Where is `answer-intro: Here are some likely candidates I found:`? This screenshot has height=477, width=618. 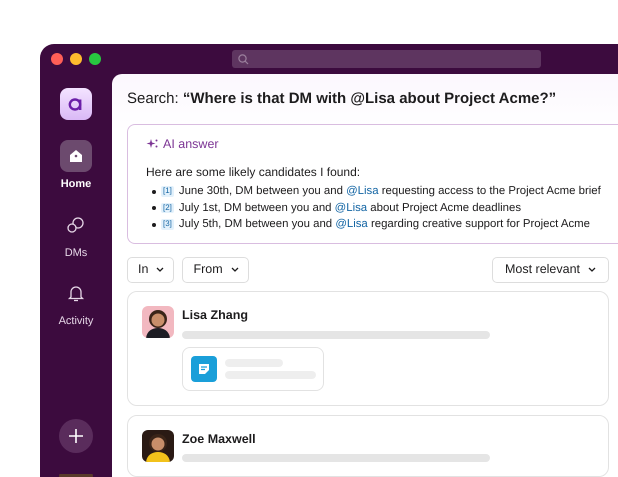 answer-intro: Here are some likely candidates I found: is located at coordinates (254, 173).